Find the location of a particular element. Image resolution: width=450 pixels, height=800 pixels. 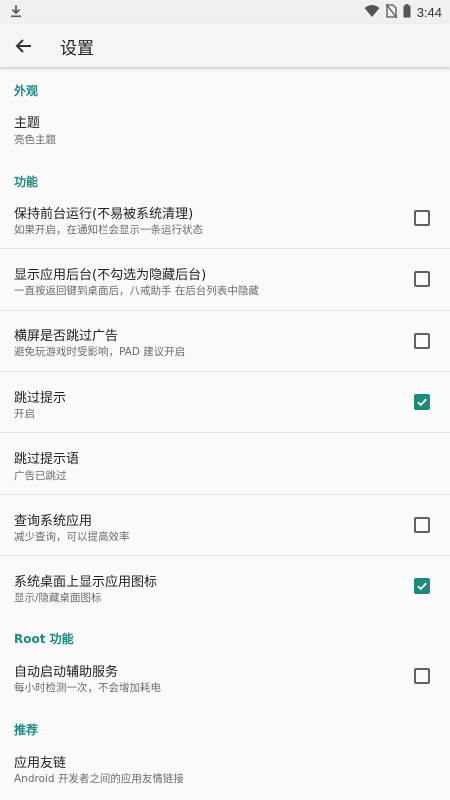

setting-title: 跳过提示 is located at coordinates (40, 398).